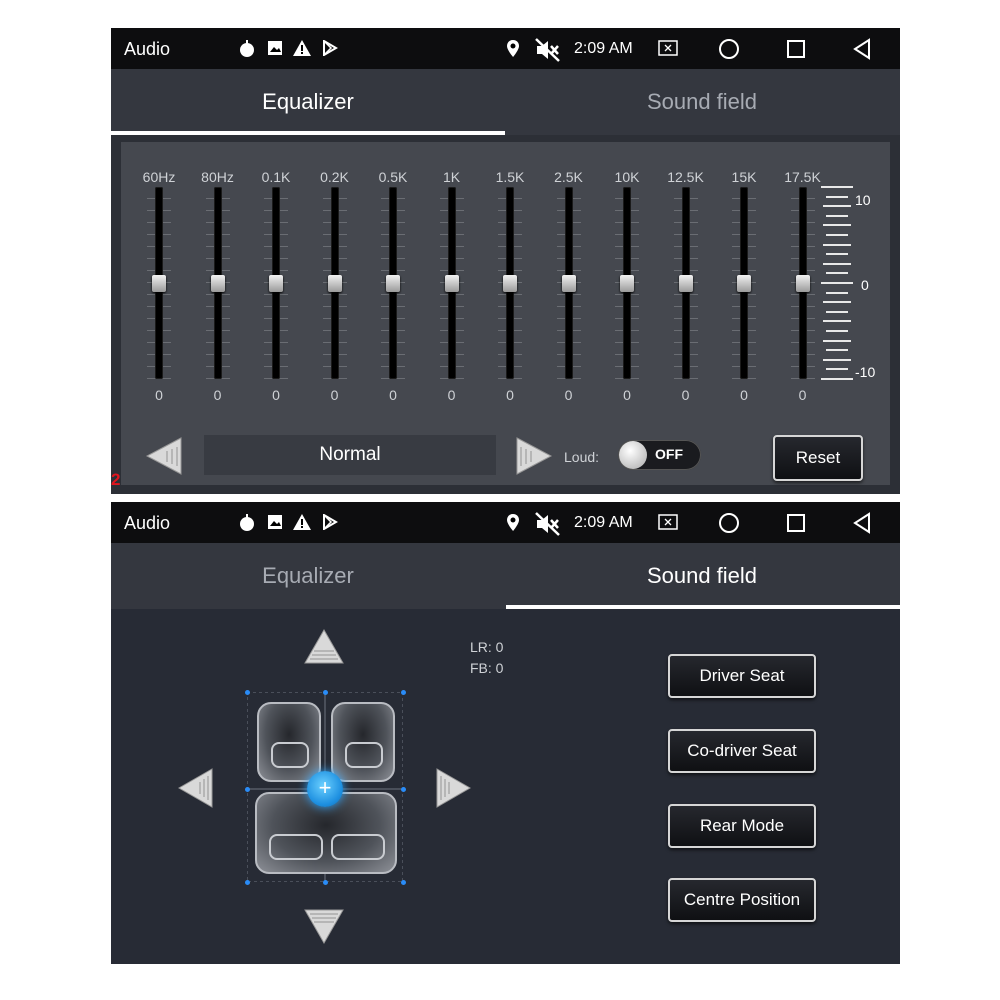 The image size is (1000, 1000). What do you see at coordinates (533, 456) in the screenshot?
I see `next-preset-button` at bounding box center [533, 456].